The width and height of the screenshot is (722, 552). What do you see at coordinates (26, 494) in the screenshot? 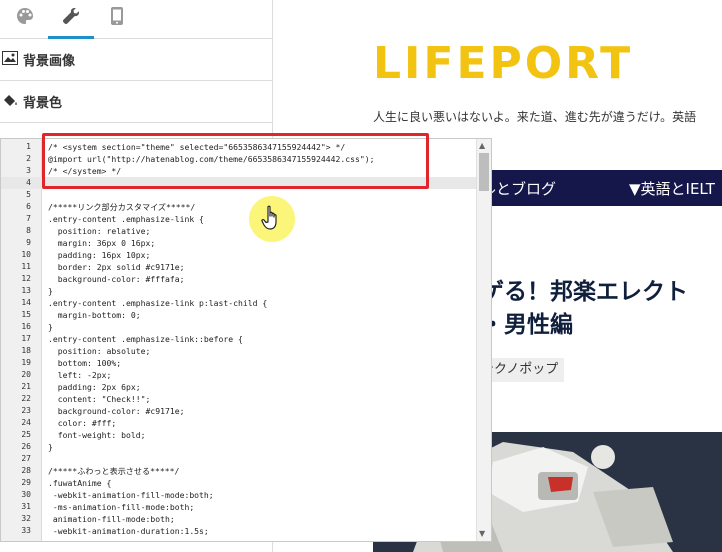
I see `line-number: 30` at bounding box center [26, 494].